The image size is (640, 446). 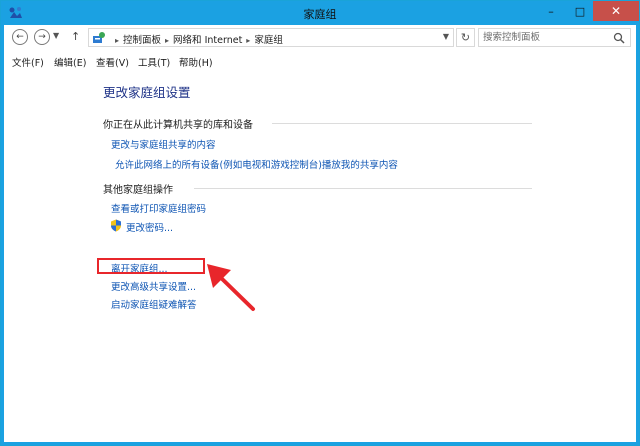 I want to click on section-other-actions-title: 其他家庭组操作, so click(x=138, y=190).